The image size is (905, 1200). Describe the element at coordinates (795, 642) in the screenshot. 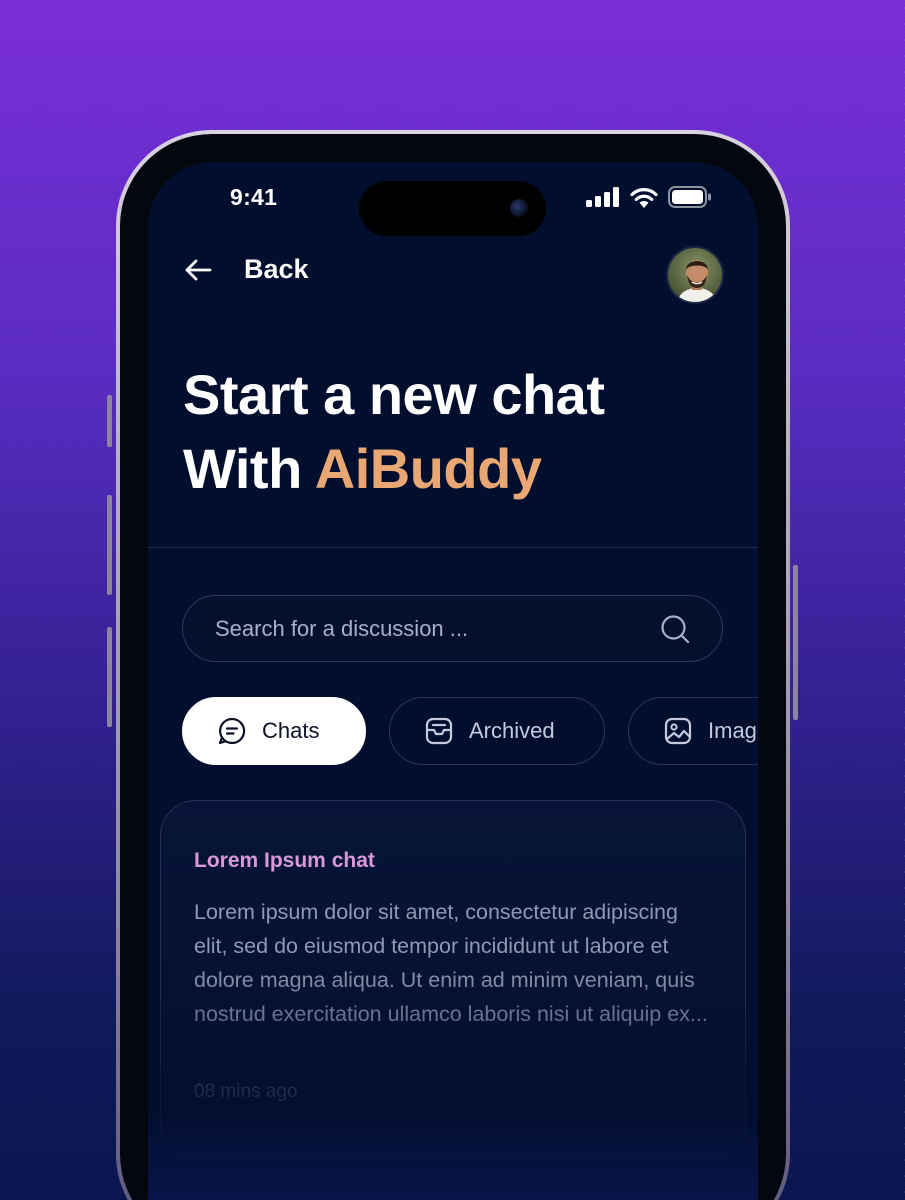

I see `power-button` at that location.